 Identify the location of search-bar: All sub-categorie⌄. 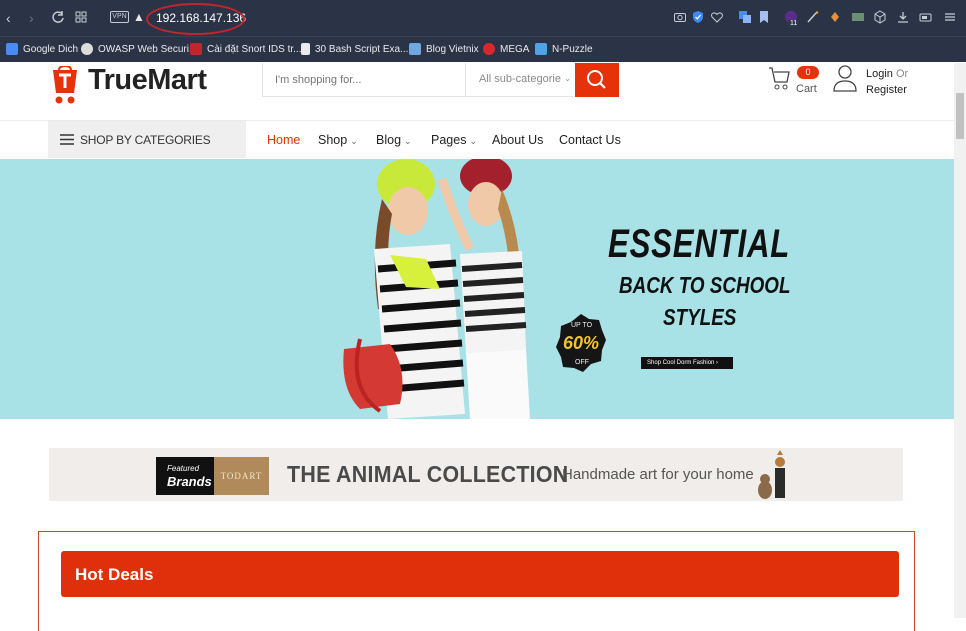
(440, 80).